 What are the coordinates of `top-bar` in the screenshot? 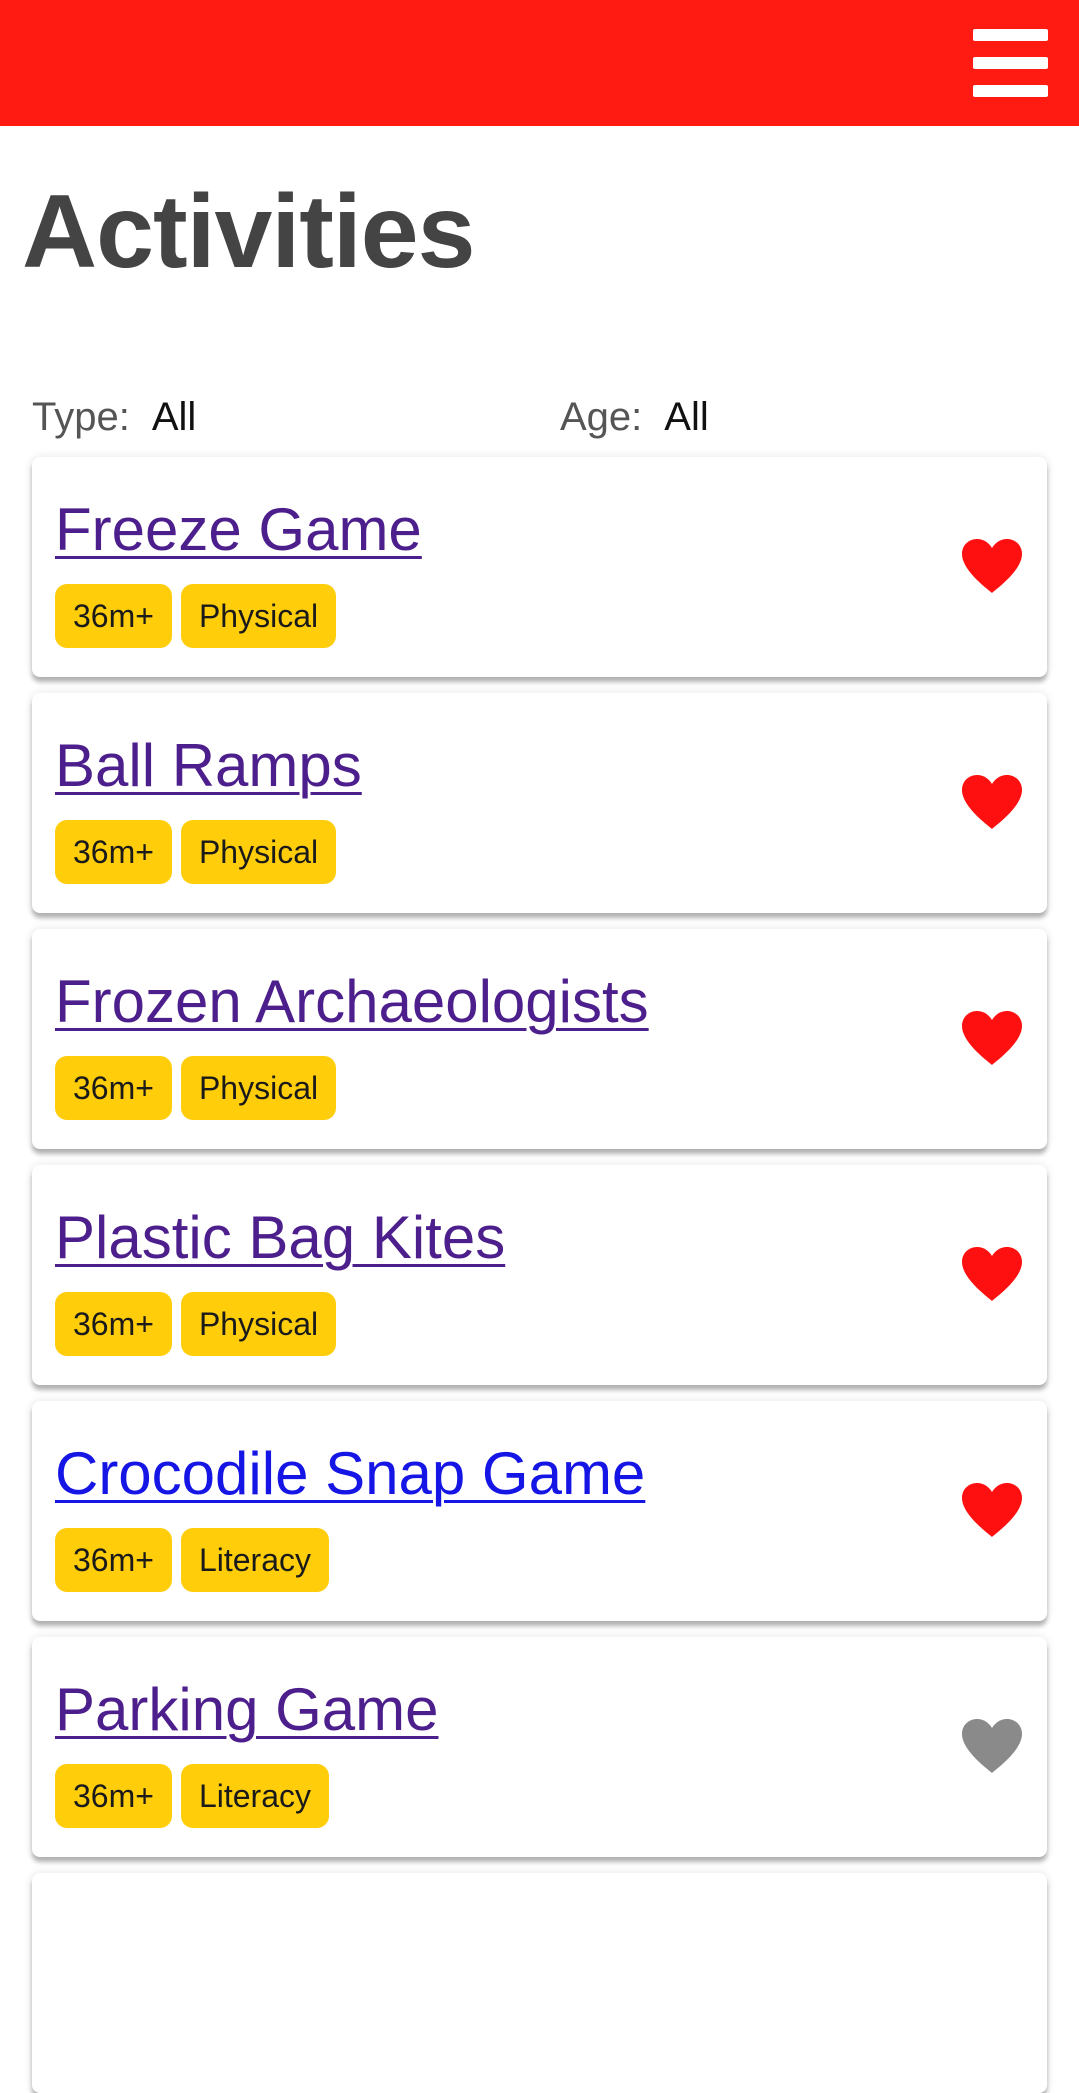 It's located at (539, 63).